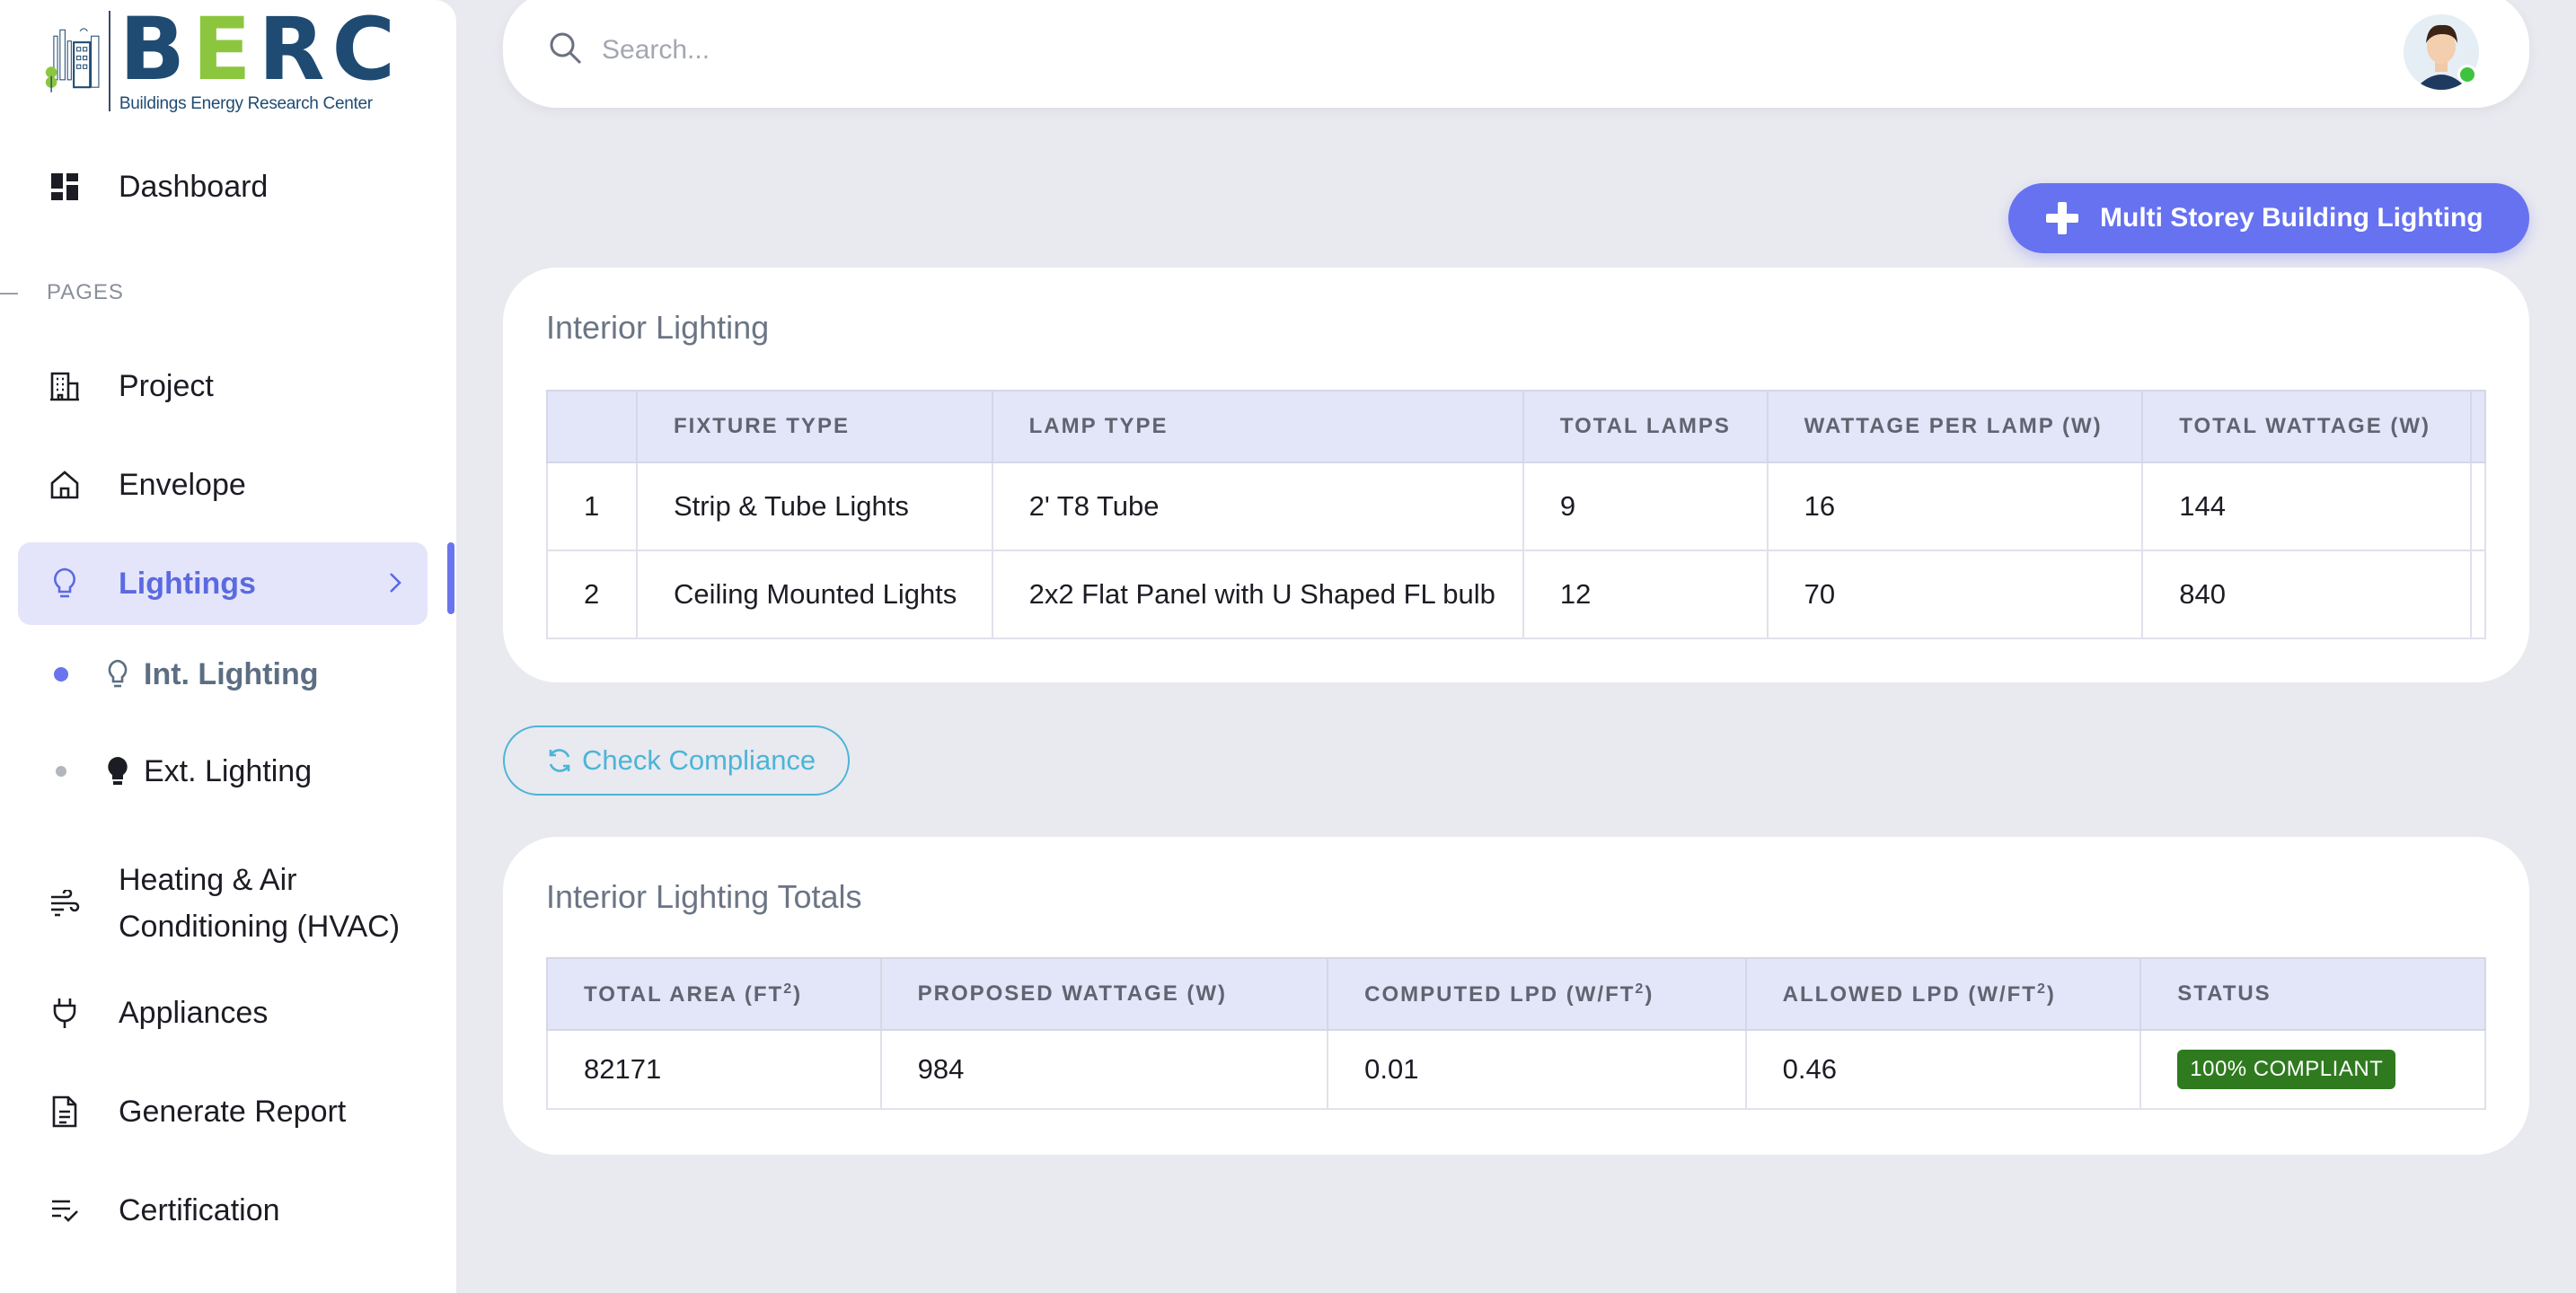 Image resolution: width=2576 pixels, height=1293 pixels. What do you see at coordinates (592, 594) in the screenshot?
I see `cell-index: 2` at bounding box center [592, 594].